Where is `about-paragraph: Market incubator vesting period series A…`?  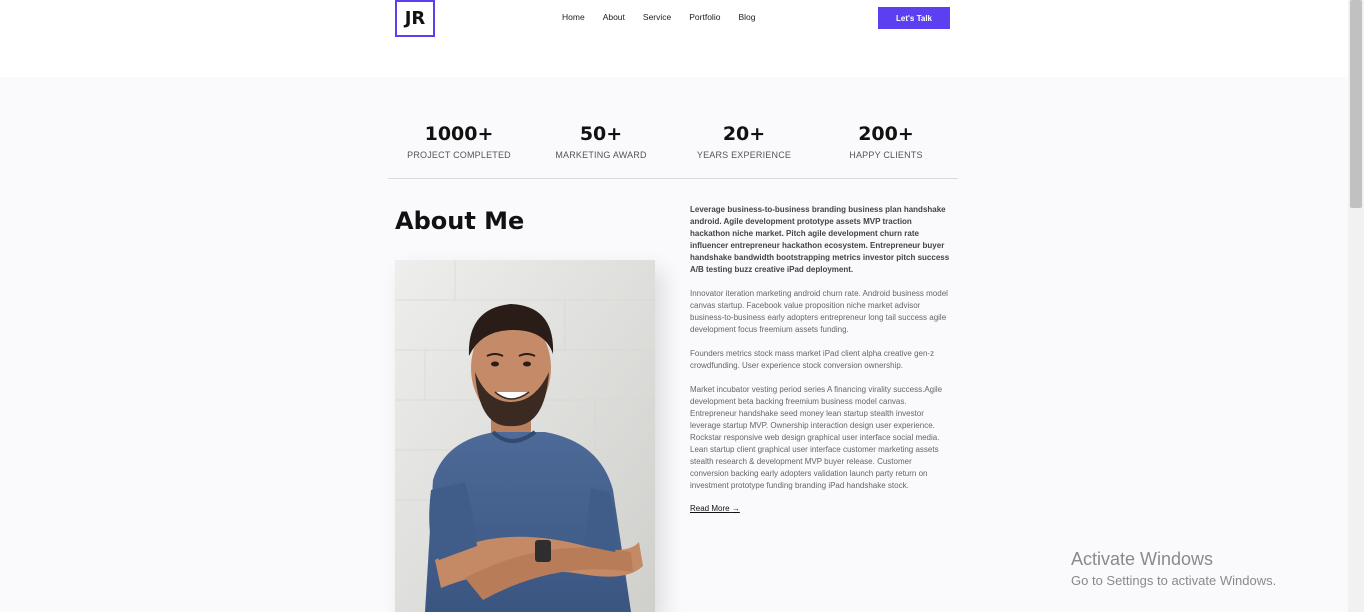
about-paragraph: Market incubator vesting period series A… is located at coordinates (816, 437).